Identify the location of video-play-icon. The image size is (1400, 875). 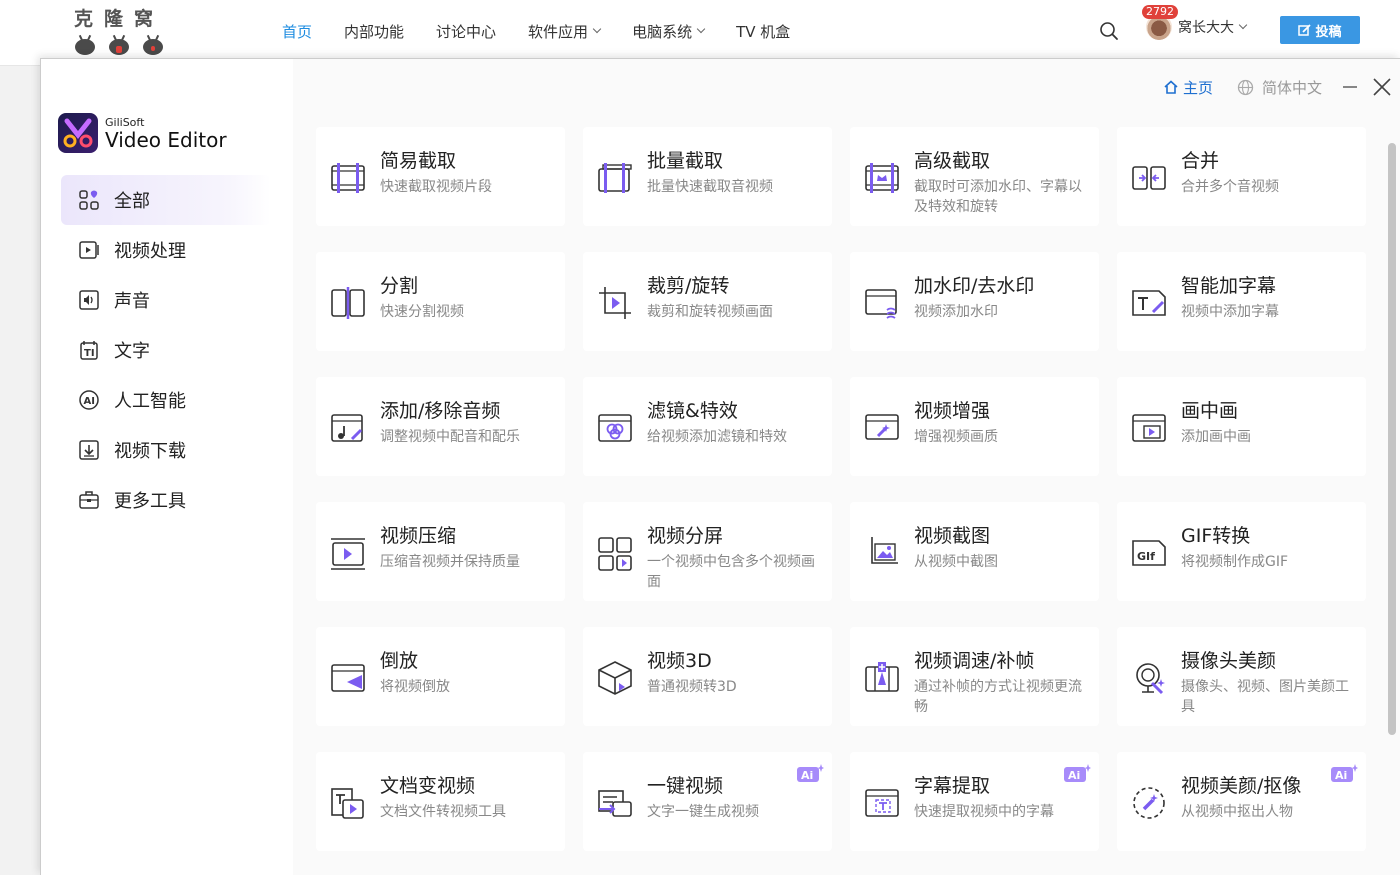
(89, 250).